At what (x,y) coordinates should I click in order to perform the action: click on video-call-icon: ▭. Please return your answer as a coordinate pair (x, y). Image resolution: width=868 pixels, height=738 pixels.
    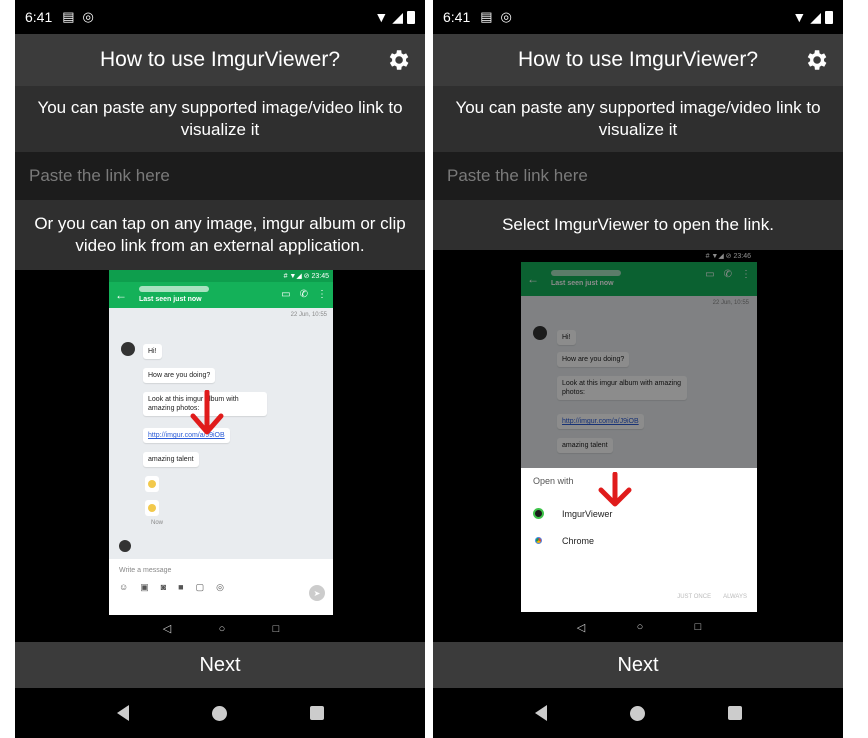
    Looking at the image, I should click on (286, 294).